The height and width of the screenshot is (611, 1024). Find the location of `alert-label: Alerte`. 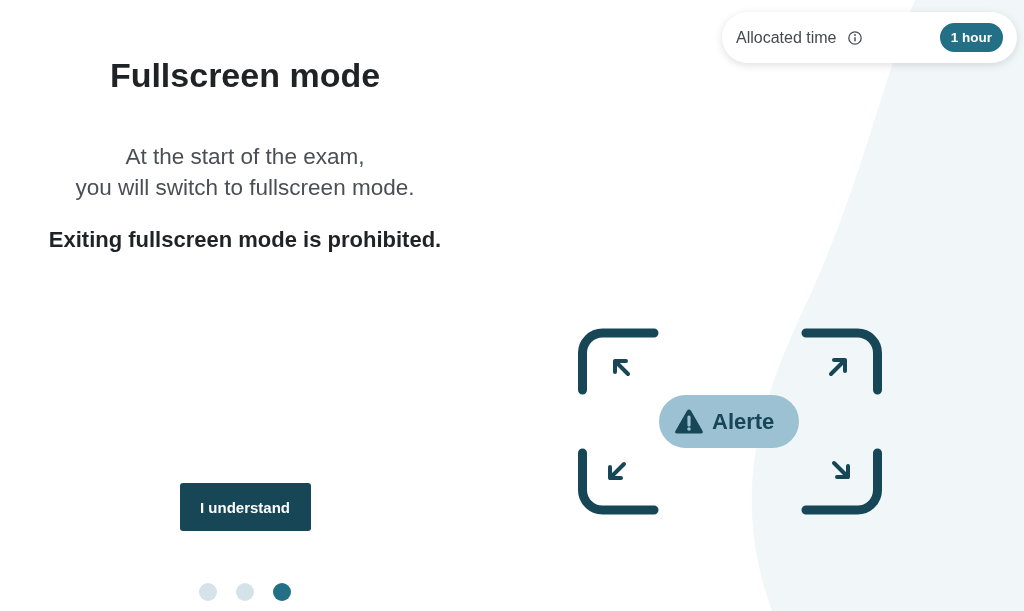

alert-label: Alerte is located at coordinates (743, 421).